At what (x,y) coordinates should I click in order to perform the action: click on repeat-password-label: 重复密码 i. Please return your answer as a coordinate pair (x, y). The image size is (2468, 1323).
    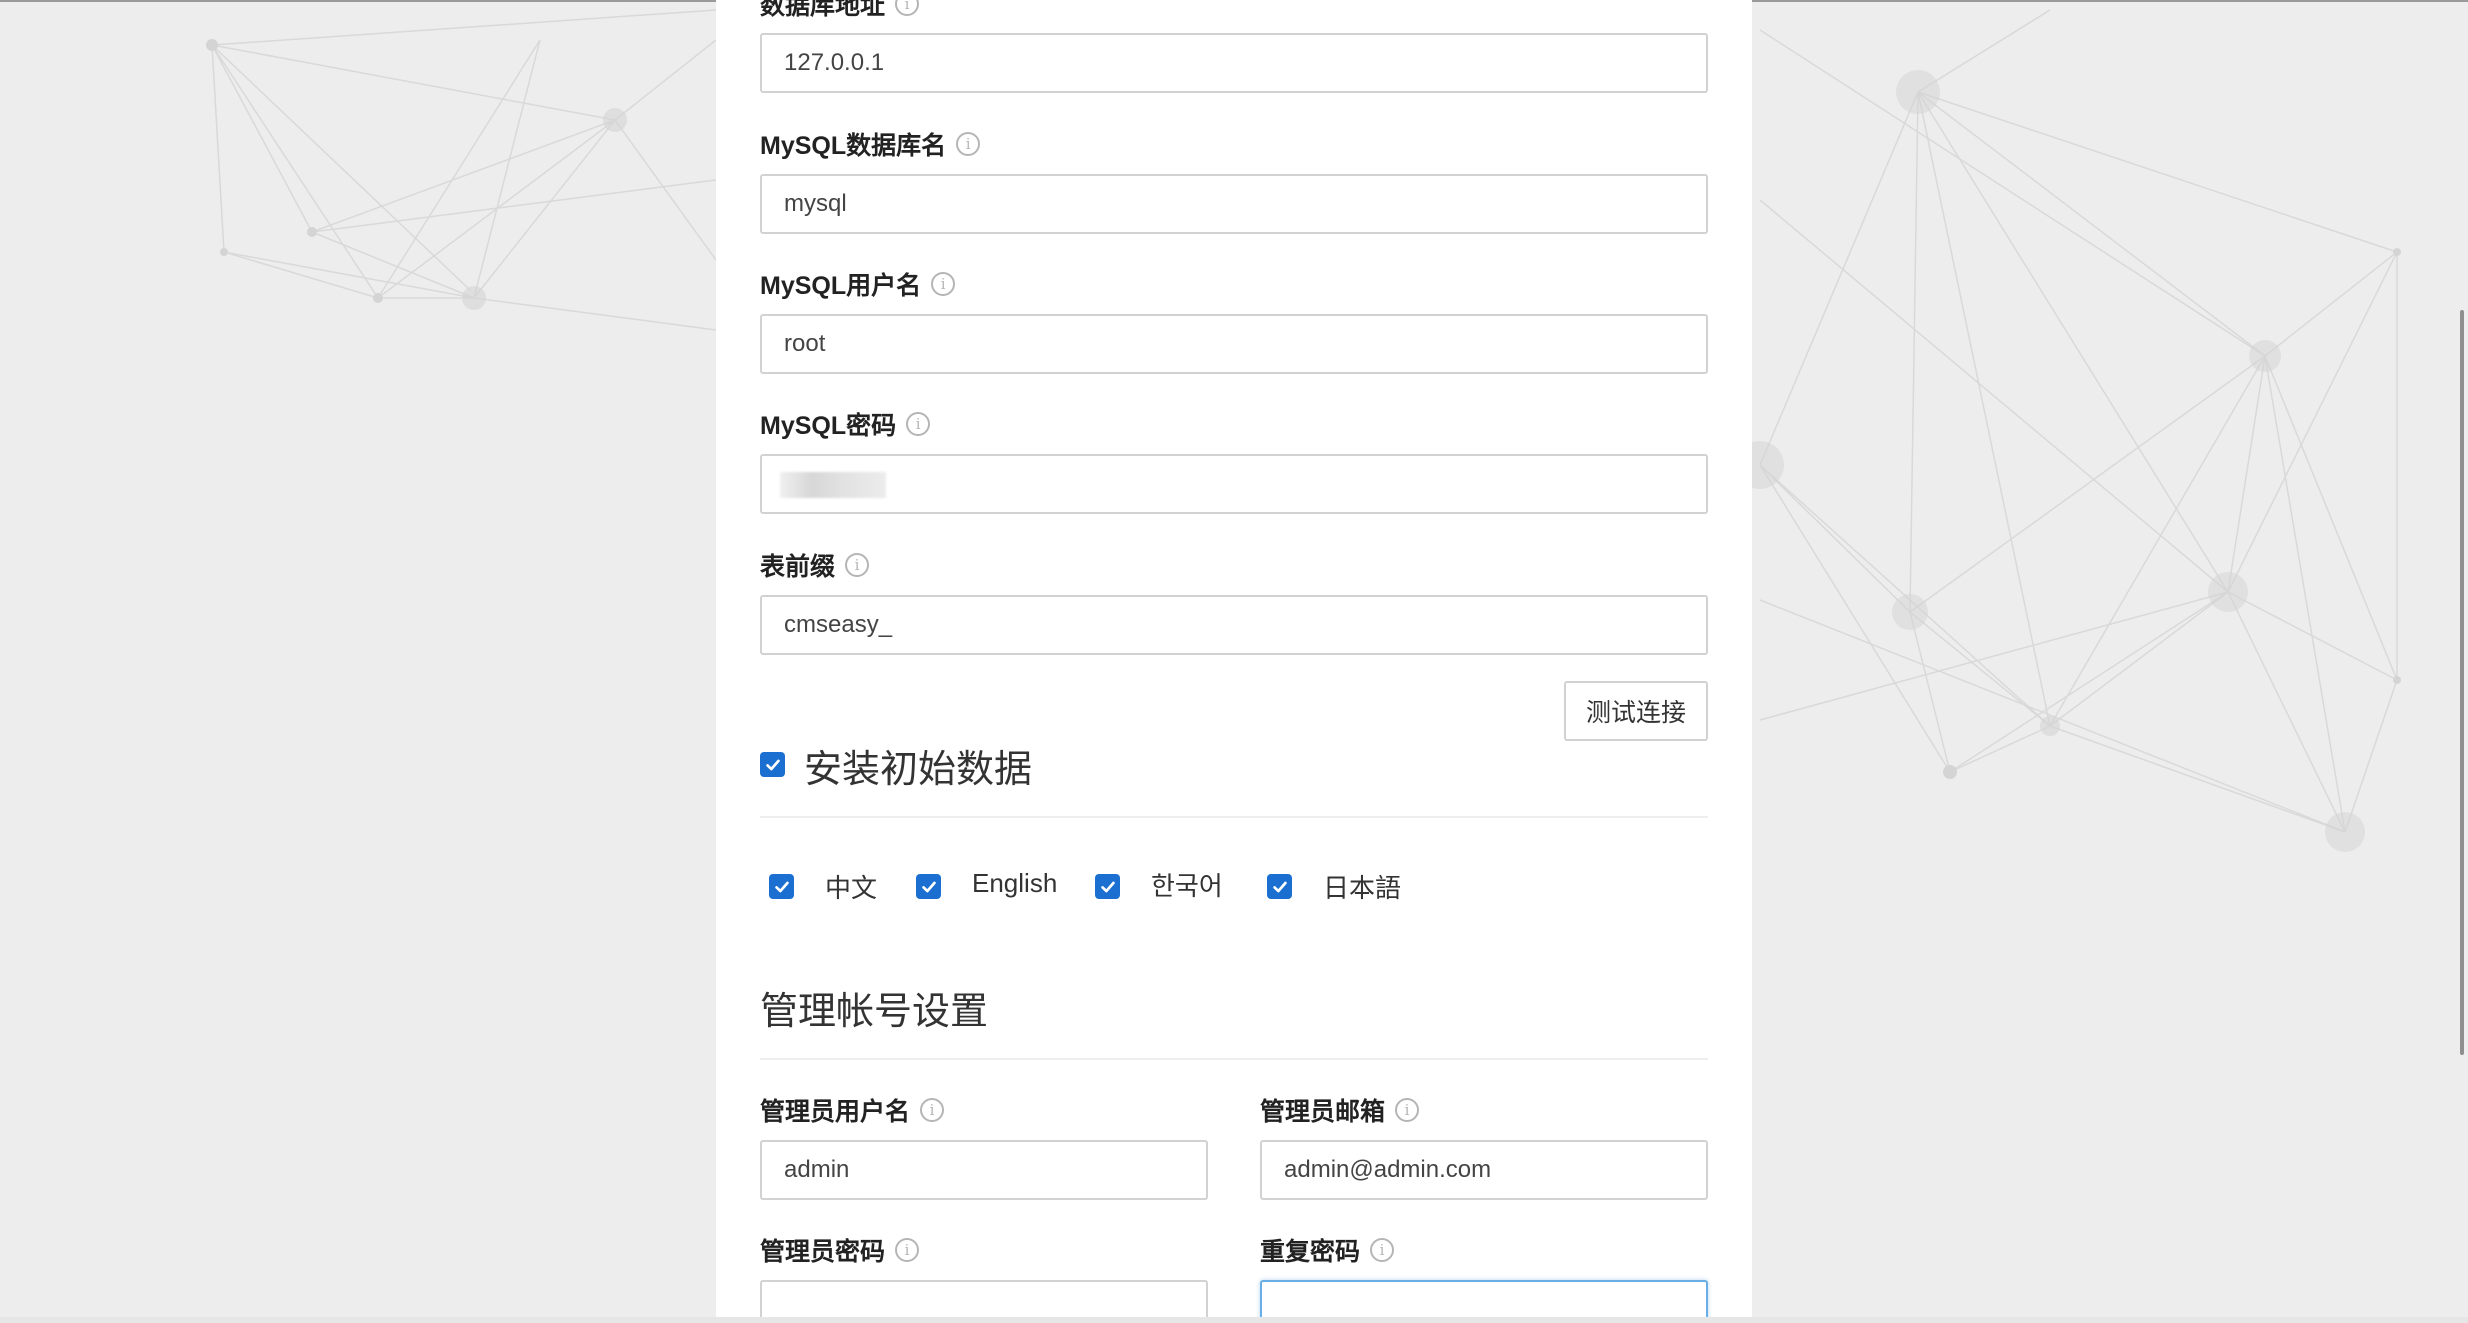
    Looking at the image, I should click on (1327, 1250).